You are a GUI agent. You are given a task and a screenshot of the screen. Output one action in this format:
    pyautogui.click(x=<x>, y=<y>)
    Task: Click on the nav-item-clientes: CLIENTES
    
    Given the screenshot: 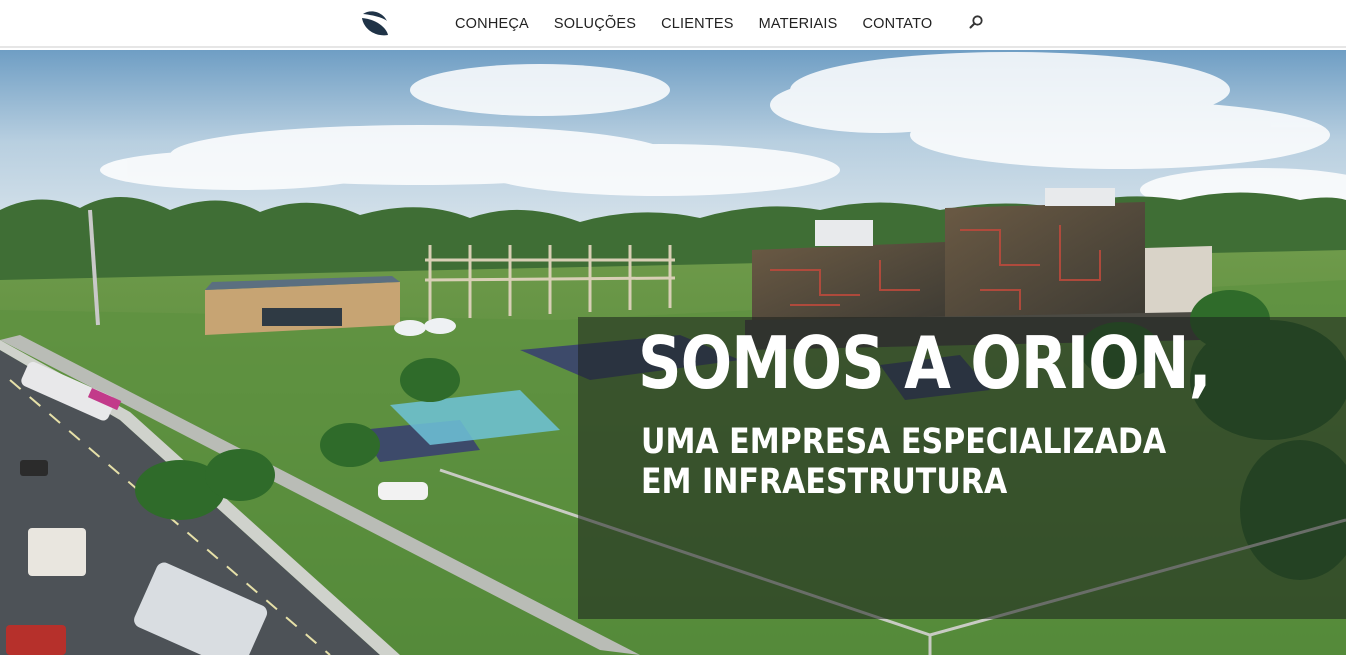 What is the action you would take?
    pyautogui.click(x=697, y=24)
    